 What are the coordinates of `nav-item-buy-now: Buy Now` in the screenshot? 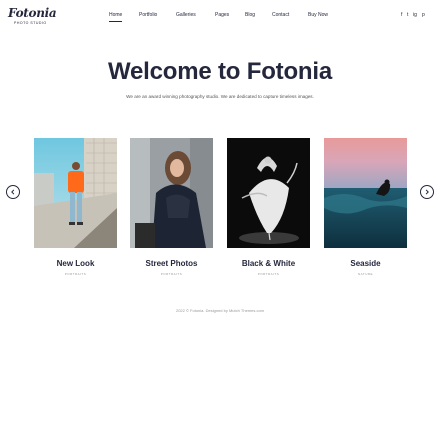 It's located at (318, 15).